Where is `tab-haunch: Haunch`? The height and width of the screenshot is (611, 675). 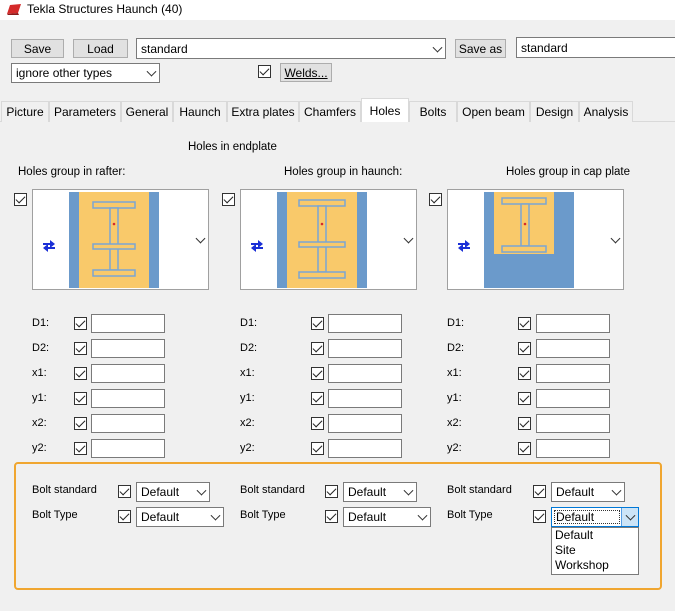
tab-haunch: Haunch is located at coordinates (200, 111).